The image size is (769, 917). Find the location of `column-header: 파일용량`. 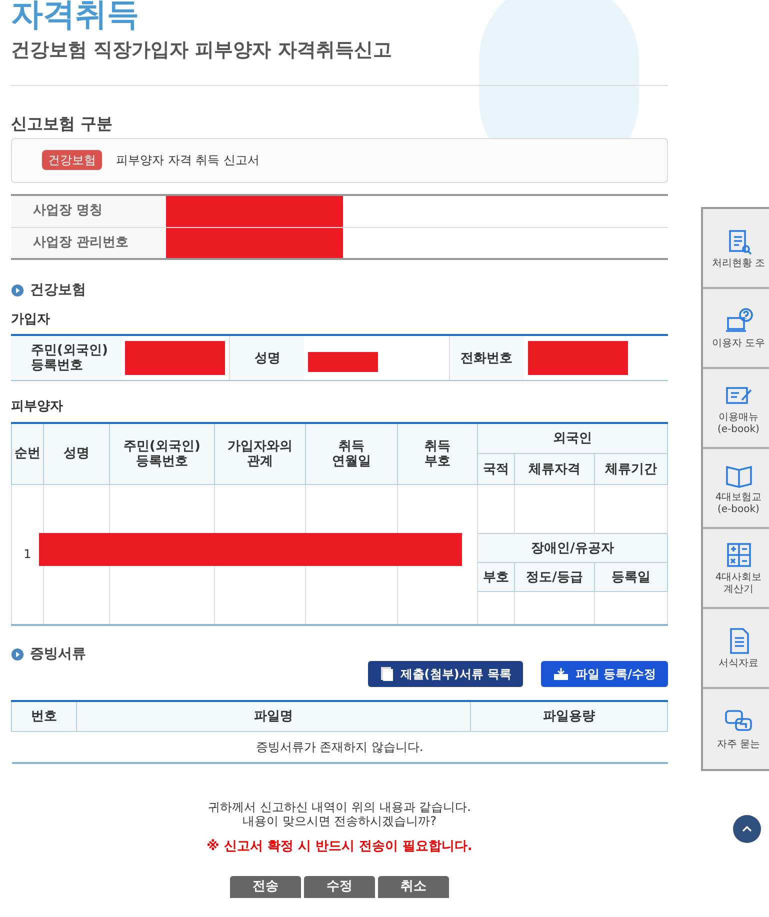

column-header: 파일용량 is located at coordinates (569, 716).